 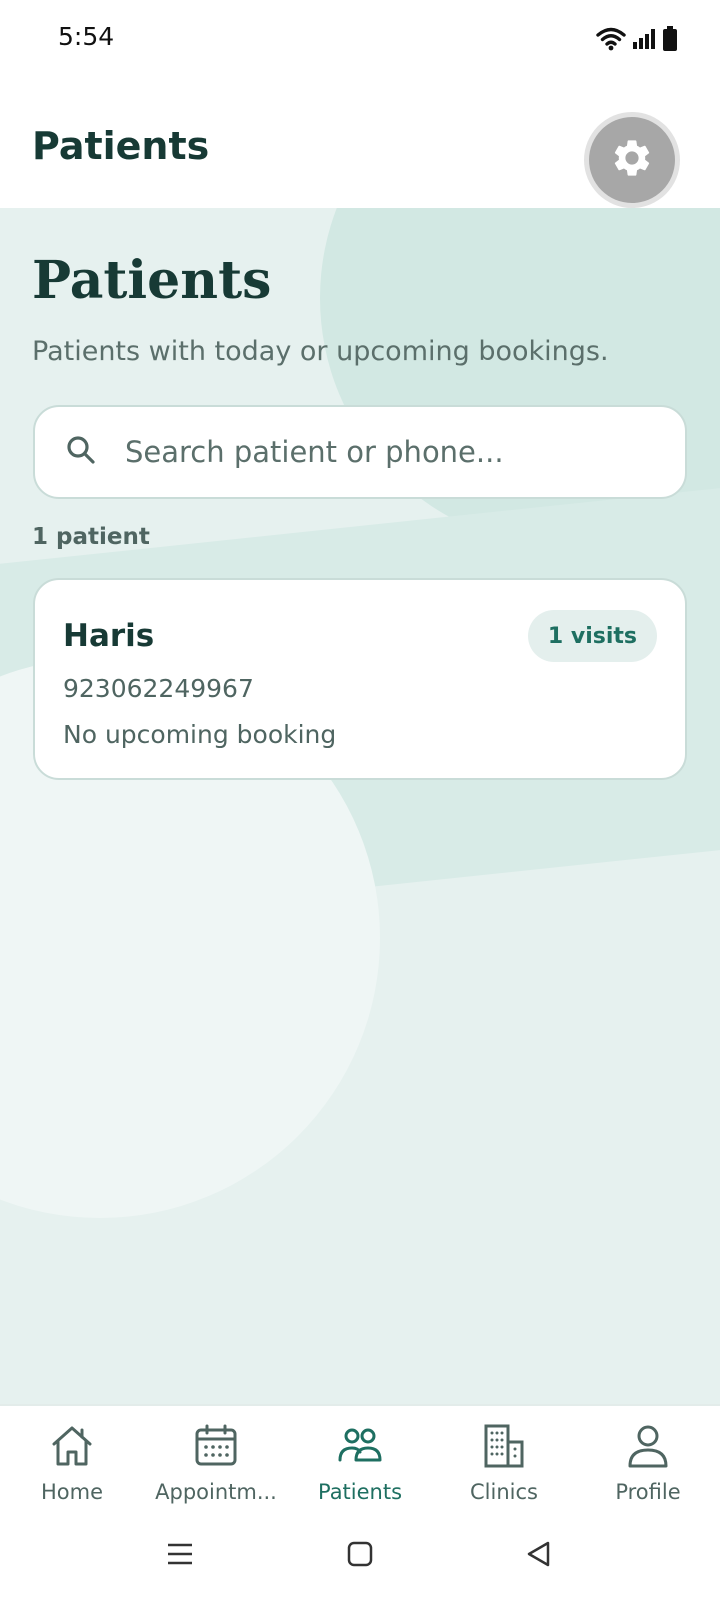 What do you see at coordinates (611, 41) in the screenshot?
I see `wifi-icon` at bounding box center [611, 41].